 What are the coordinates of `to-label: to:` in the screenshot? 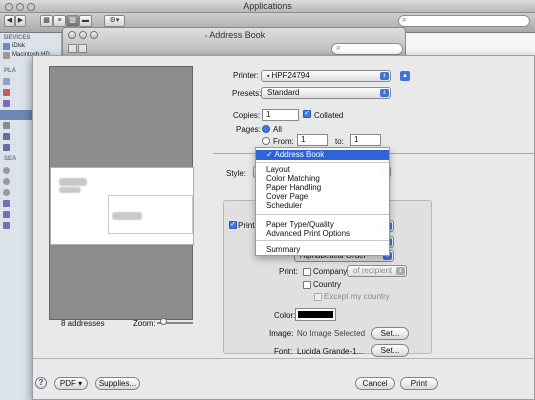 It's located at (339, 141).